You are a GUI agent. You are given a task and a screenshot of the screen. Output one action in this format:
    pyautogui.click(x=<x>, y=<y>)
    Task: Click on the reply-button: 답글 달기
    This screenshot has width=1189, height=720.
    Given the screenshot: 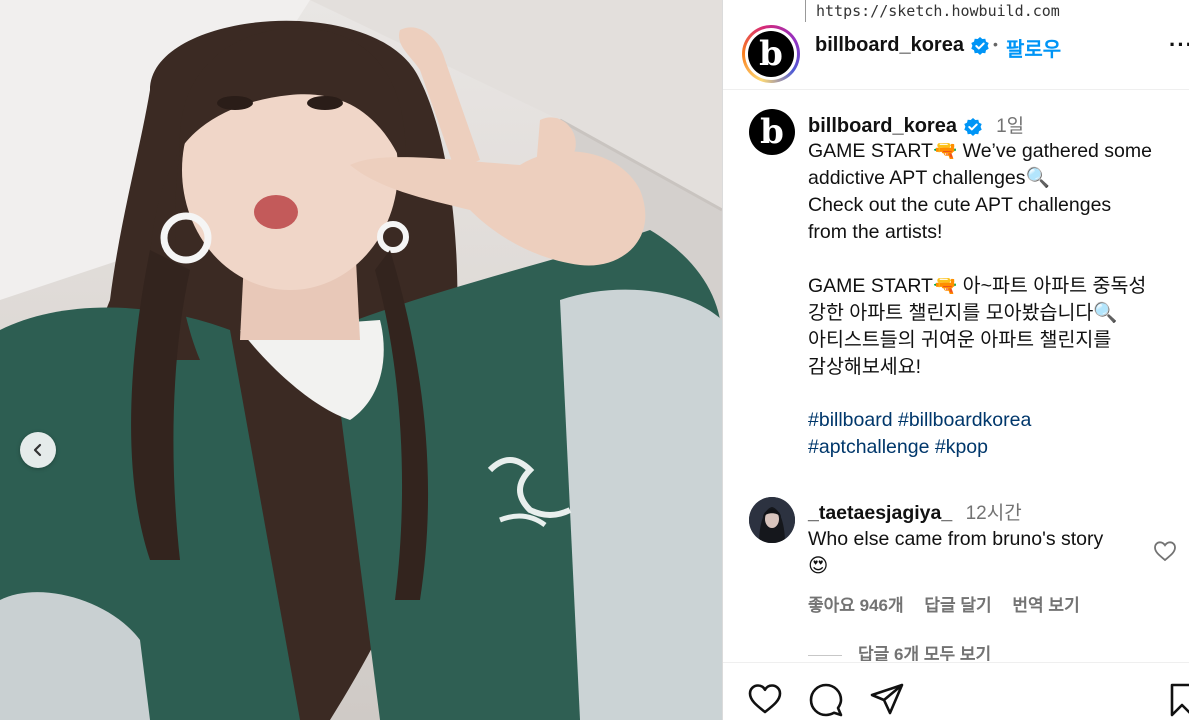 What is the action you would take?
    pyautogui.click(x=957, y=605)
    